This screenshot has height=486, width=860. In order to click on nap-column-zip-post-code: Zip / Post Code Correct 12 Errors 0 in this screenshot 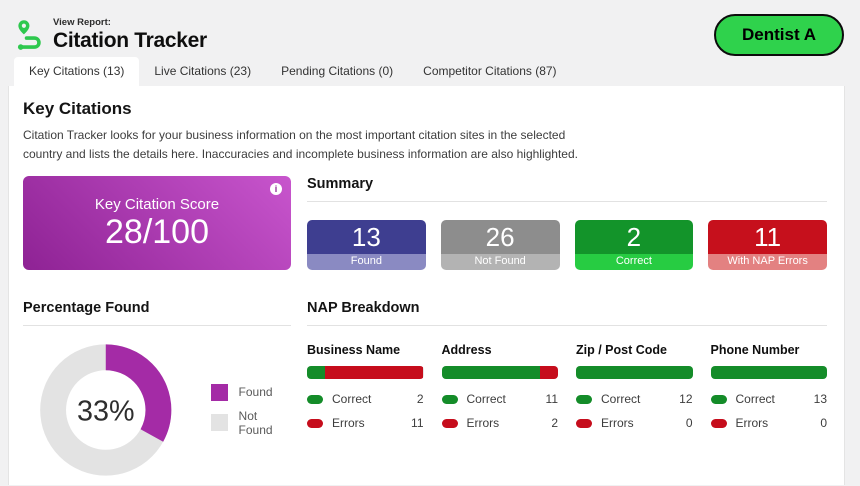, I will do `click(634, 391)`.